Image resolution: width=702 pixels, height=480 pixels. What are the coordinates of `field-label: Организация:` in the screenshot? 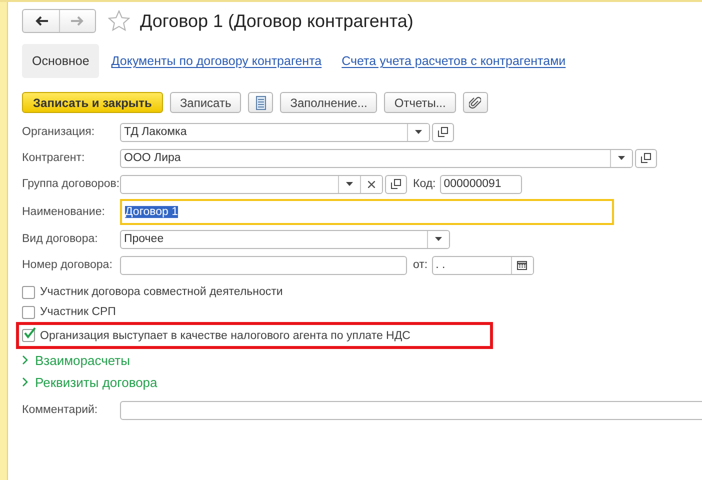 It's located at (59, 132).